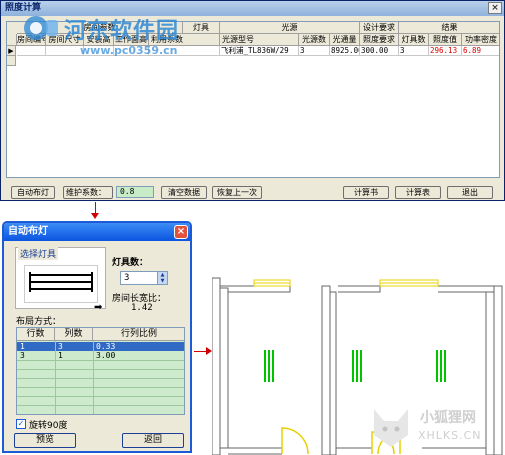 The image size is (505, 455). What do you see at coordinates (201, 28) in the screenshot?
I see `group-fixture: 灯具` at bounding box center [201, 28].